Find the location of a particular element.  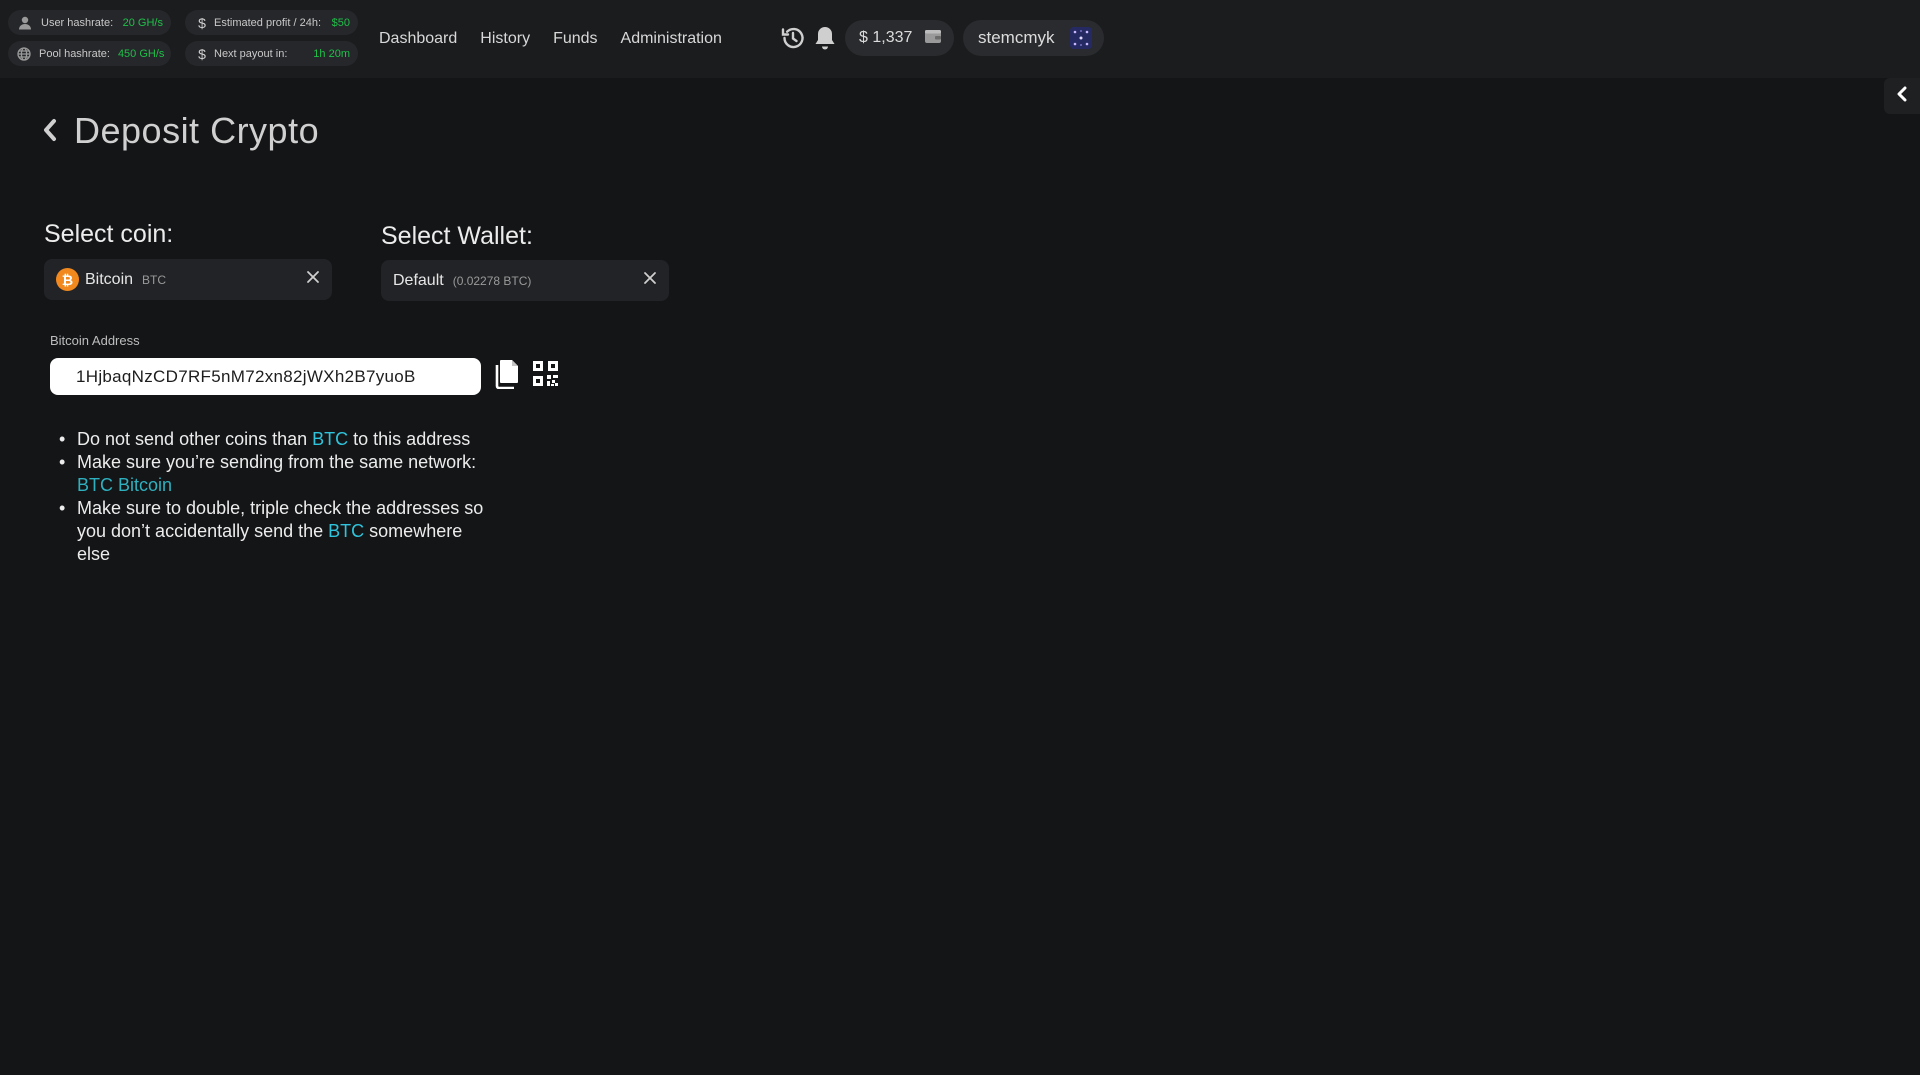

clear-wallet-button is located at coordinates (650, 280).